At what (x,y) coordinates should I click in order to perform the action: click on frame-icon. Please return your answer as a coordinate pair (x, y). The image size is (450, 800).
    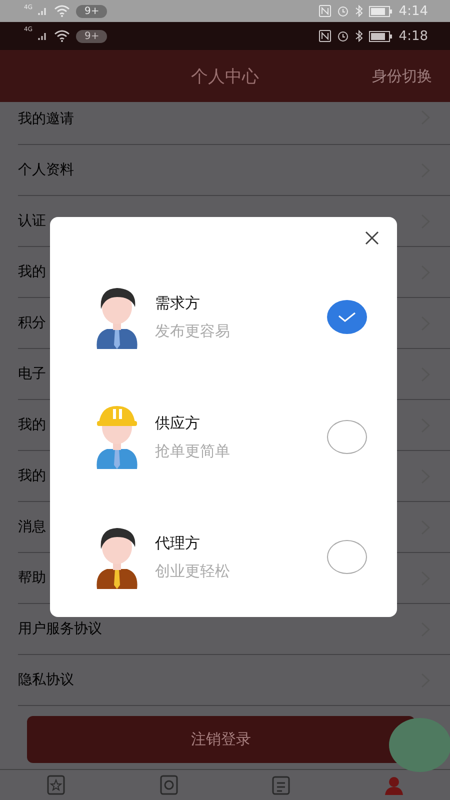
    Looking at the image, I should click on (169, 785).